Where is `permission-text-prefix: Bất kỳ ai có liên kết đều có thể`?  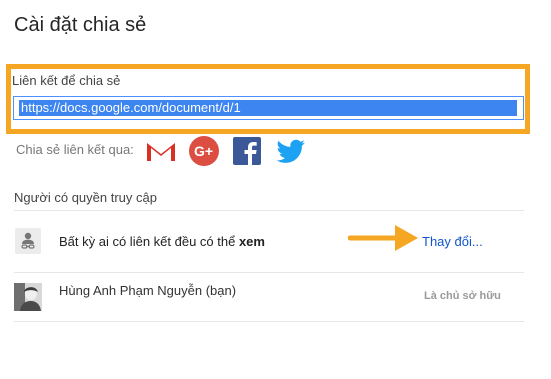 permission-text-prefix: Bất kỳ ai có liên kết đều có thể is located at coordinates (149, 241).